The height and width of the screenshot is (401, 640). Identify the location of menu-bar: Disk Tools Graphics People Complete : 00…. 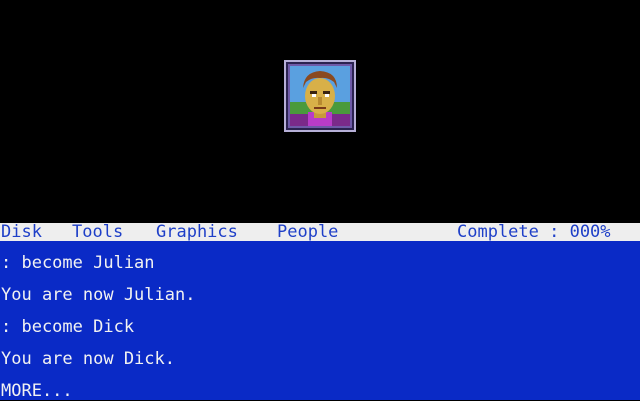
(320, 232).